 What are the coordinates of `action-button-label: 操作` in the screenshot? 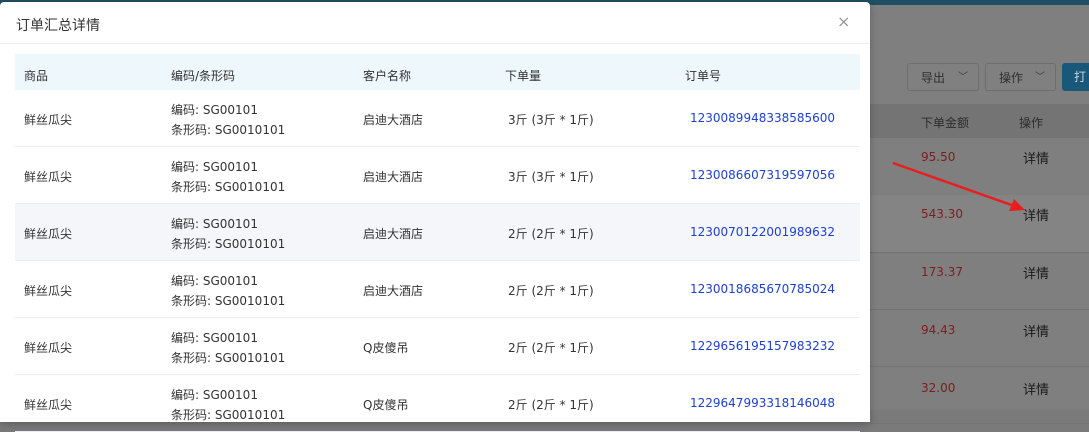 It's located at (1011, 78).